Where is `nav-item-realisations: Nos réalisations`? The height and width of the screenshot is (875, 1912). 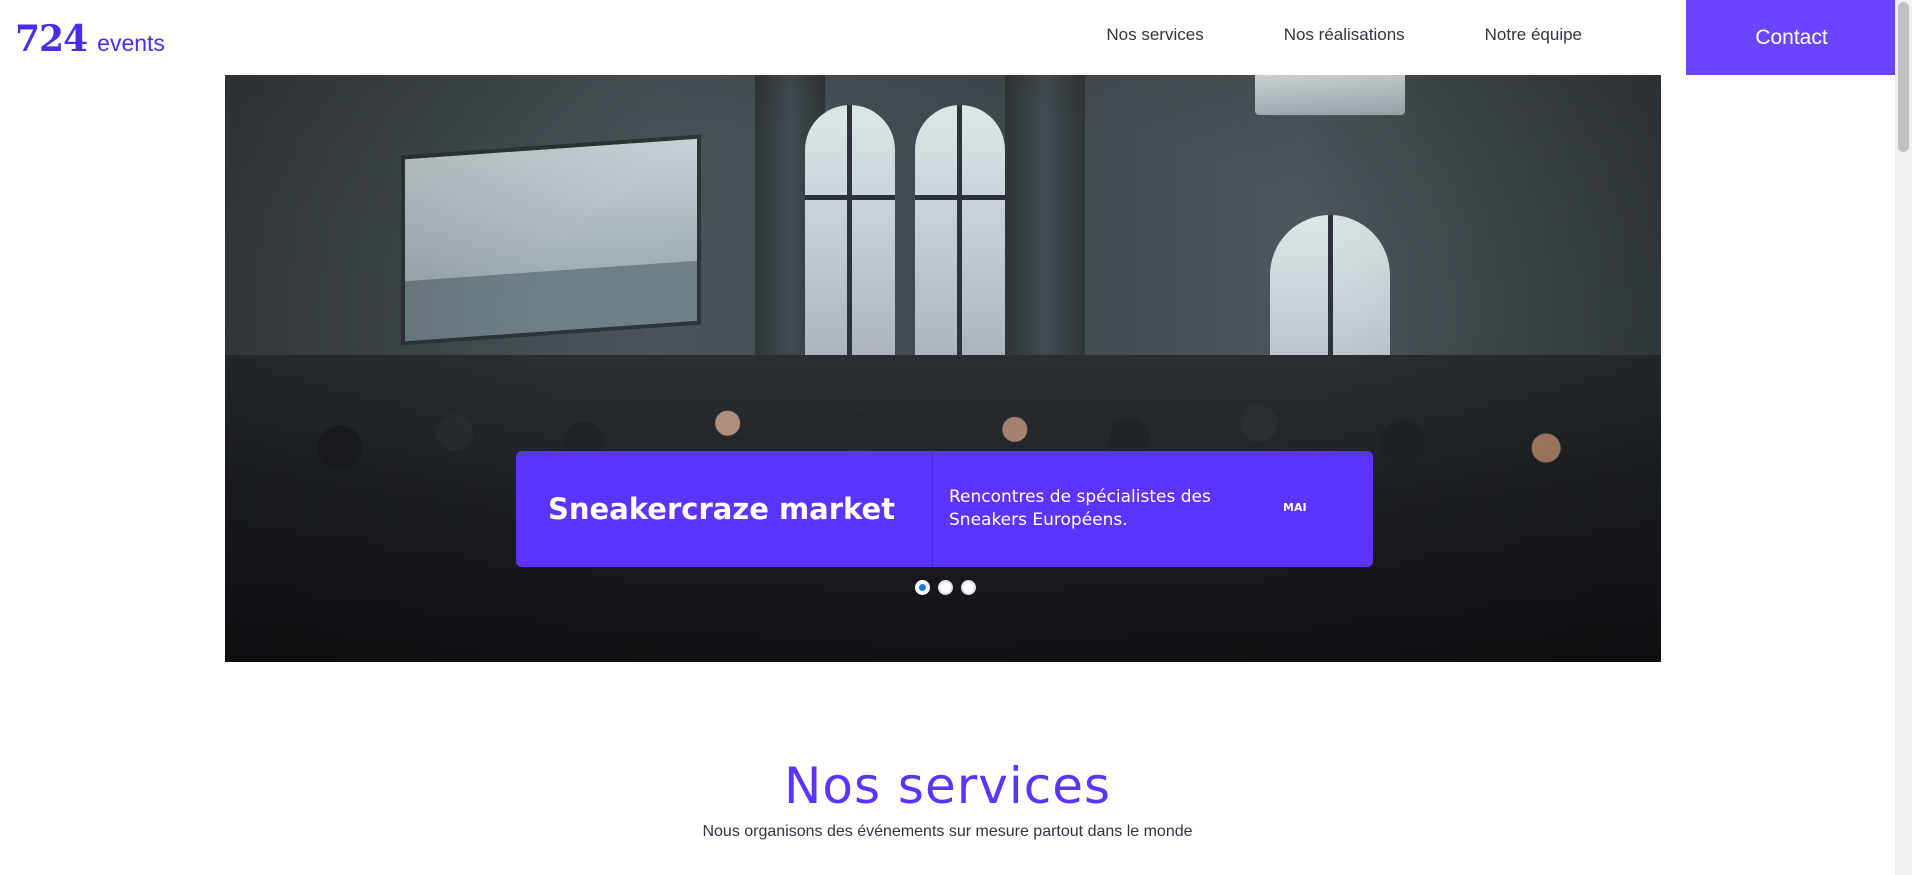 nav-item-realisations: Nos réalisations is located at coordinates (1344, 35).